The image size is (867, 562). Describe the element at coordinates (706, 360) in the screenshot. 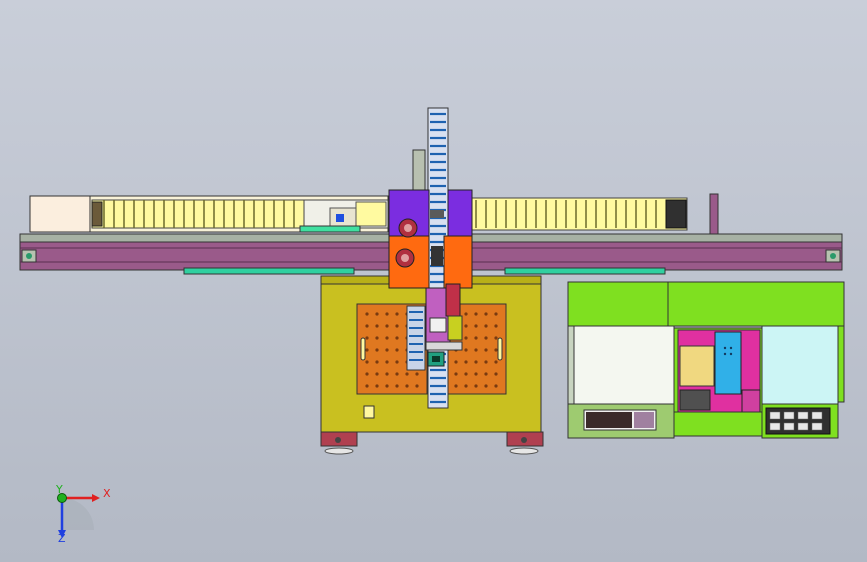

I see `control-cabinet` at that location.